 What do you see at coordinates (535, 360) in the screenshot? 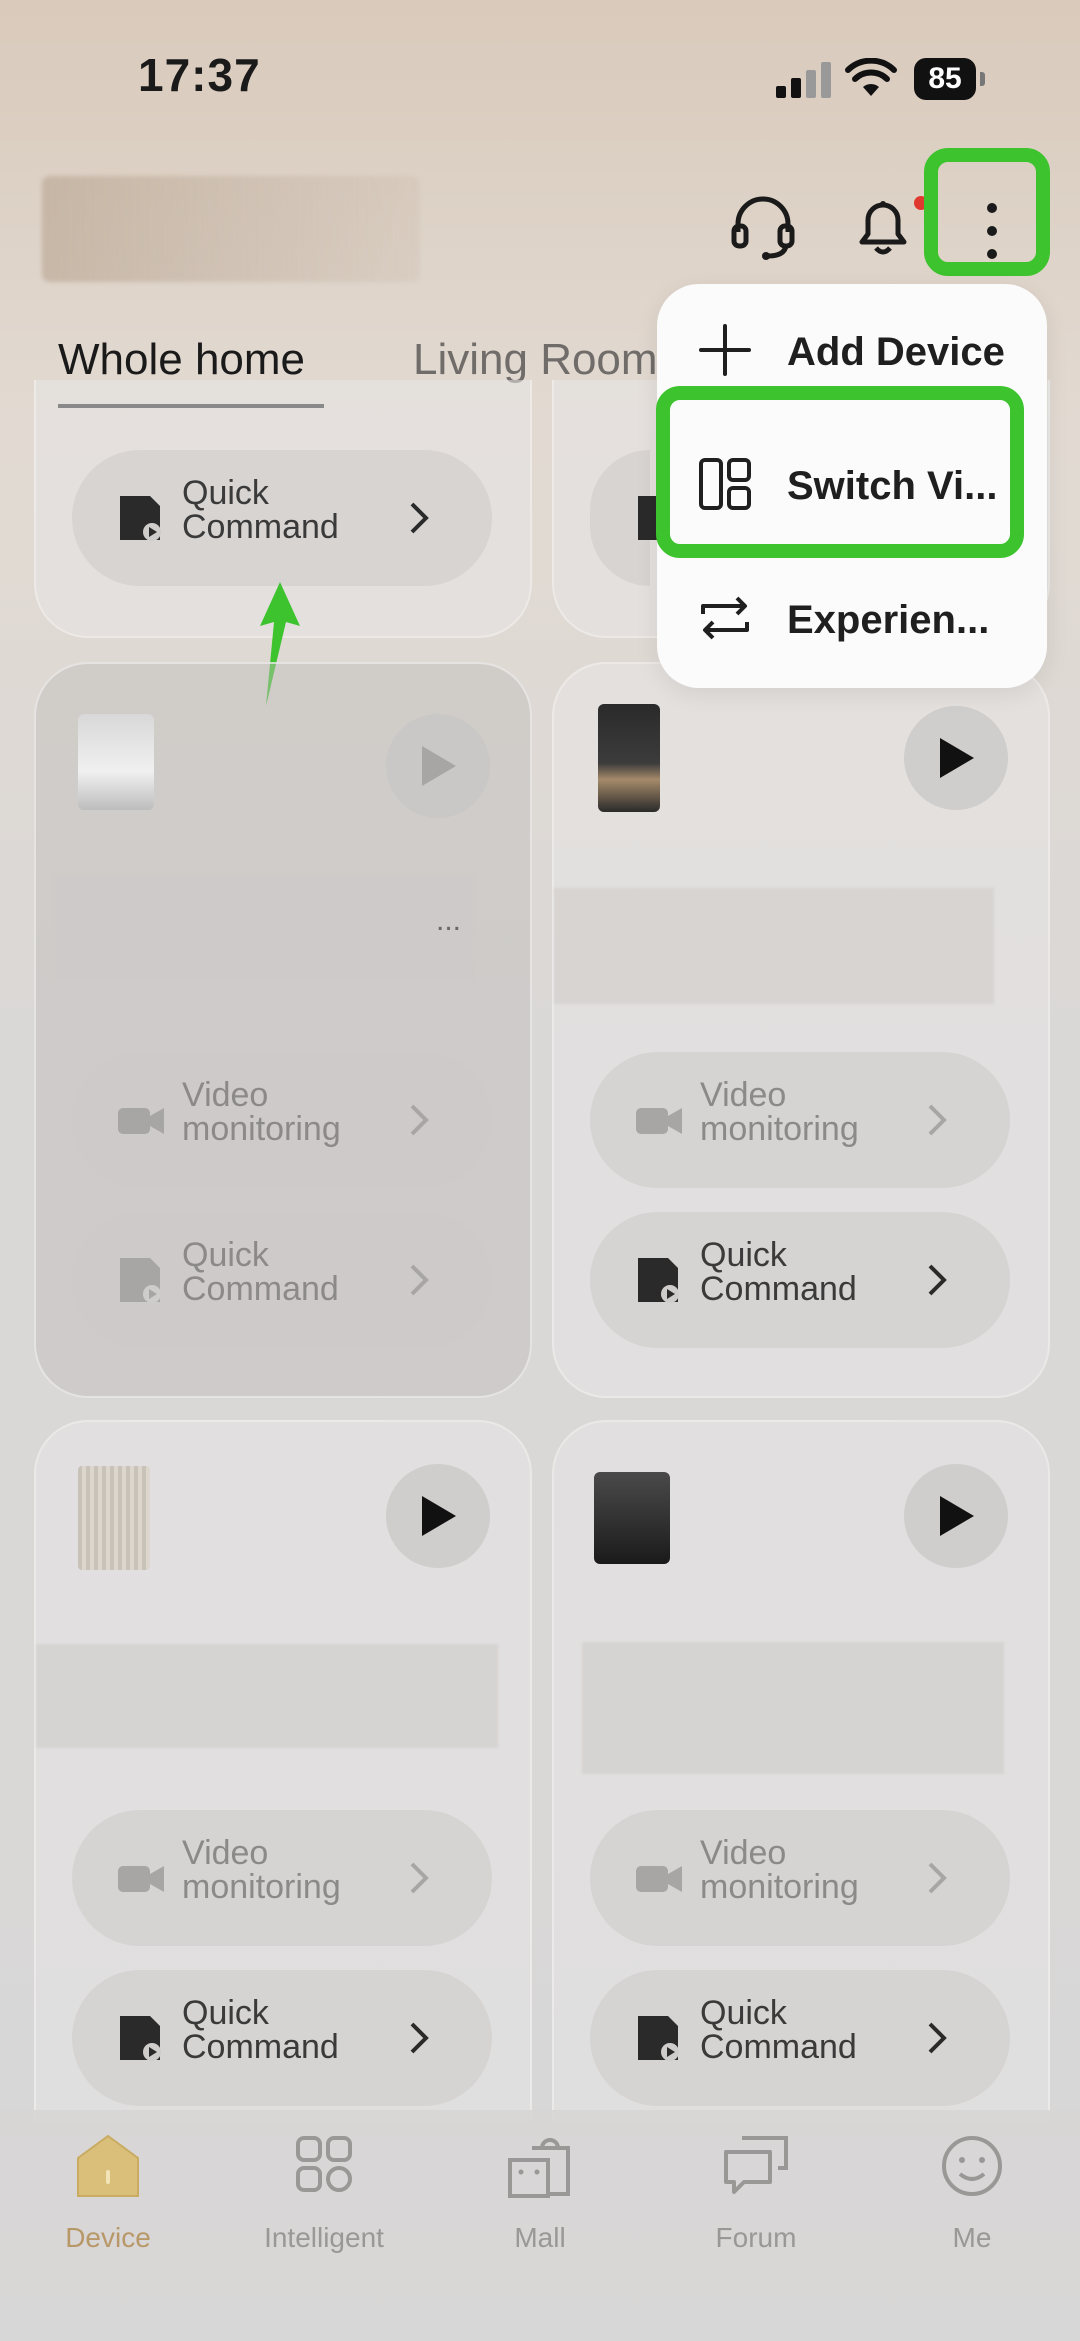
I see `tab-living-room: Living Room` at bounding box center [535, 360].